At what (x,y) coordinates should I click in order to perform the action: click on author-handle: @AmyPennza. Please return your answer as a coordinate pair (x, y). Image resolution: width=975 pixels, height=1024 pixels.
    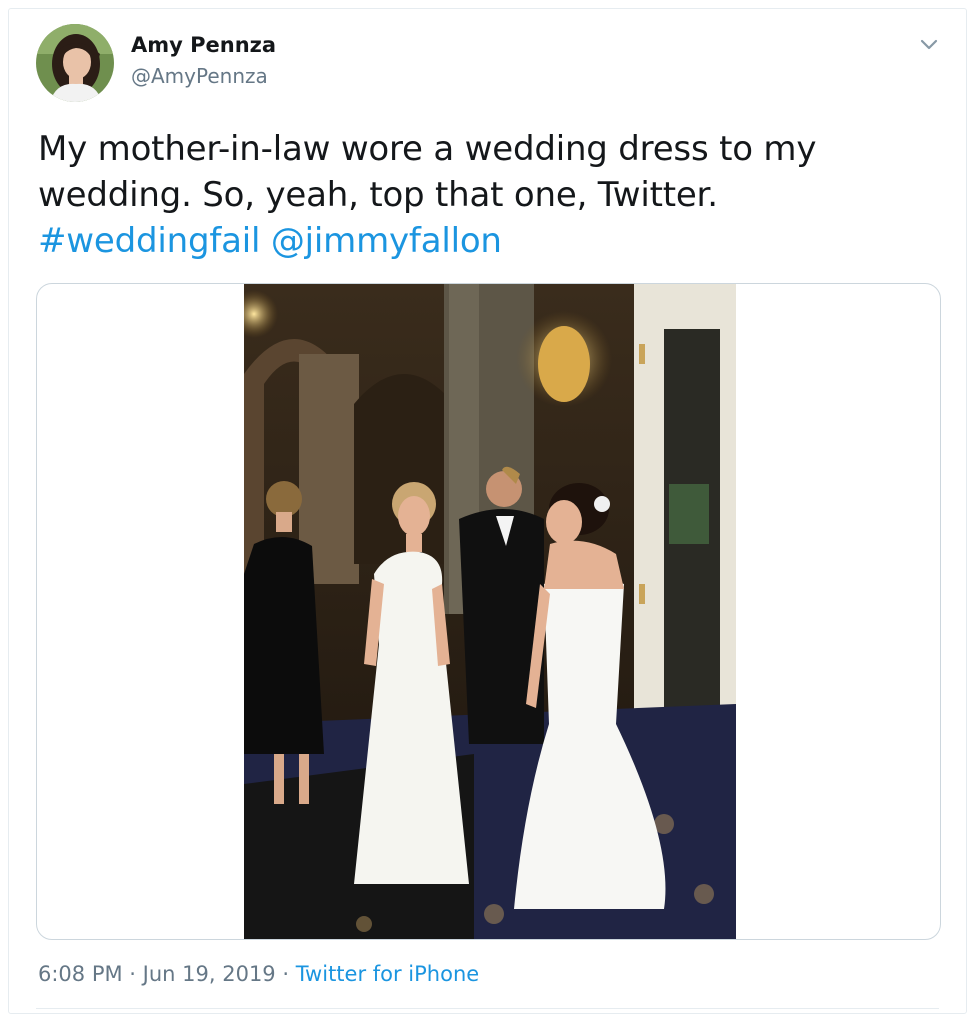
    Looking at the image, I should click on (199, 76).